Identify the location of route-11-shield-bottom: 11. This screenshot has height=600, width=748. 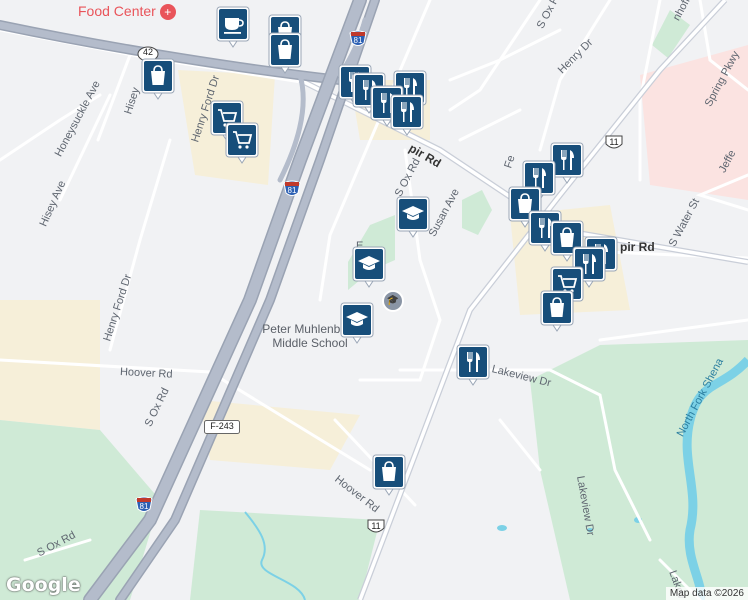
(376, 529).